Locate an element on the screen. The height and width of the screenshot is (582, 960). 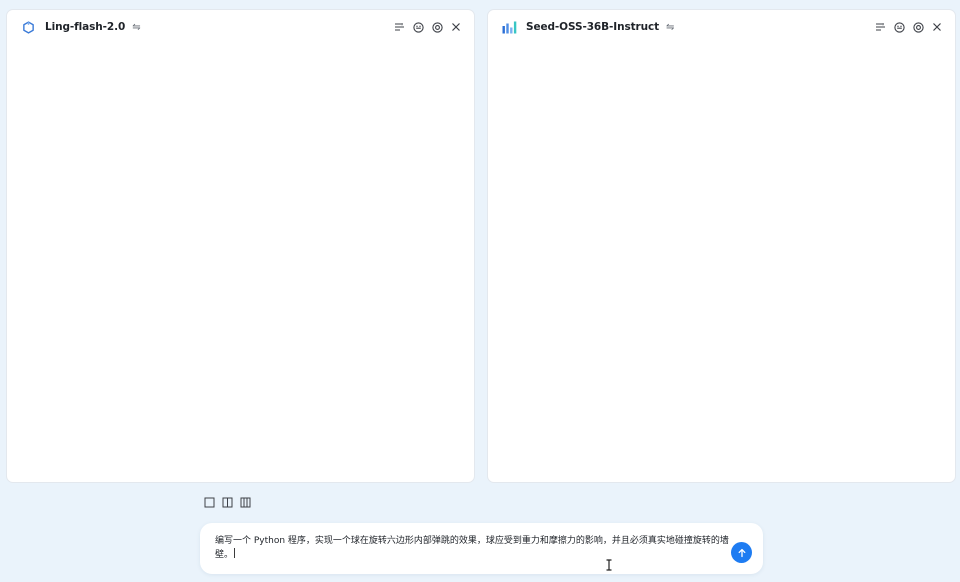
three-column-icon is located at coordinates (245, 502).